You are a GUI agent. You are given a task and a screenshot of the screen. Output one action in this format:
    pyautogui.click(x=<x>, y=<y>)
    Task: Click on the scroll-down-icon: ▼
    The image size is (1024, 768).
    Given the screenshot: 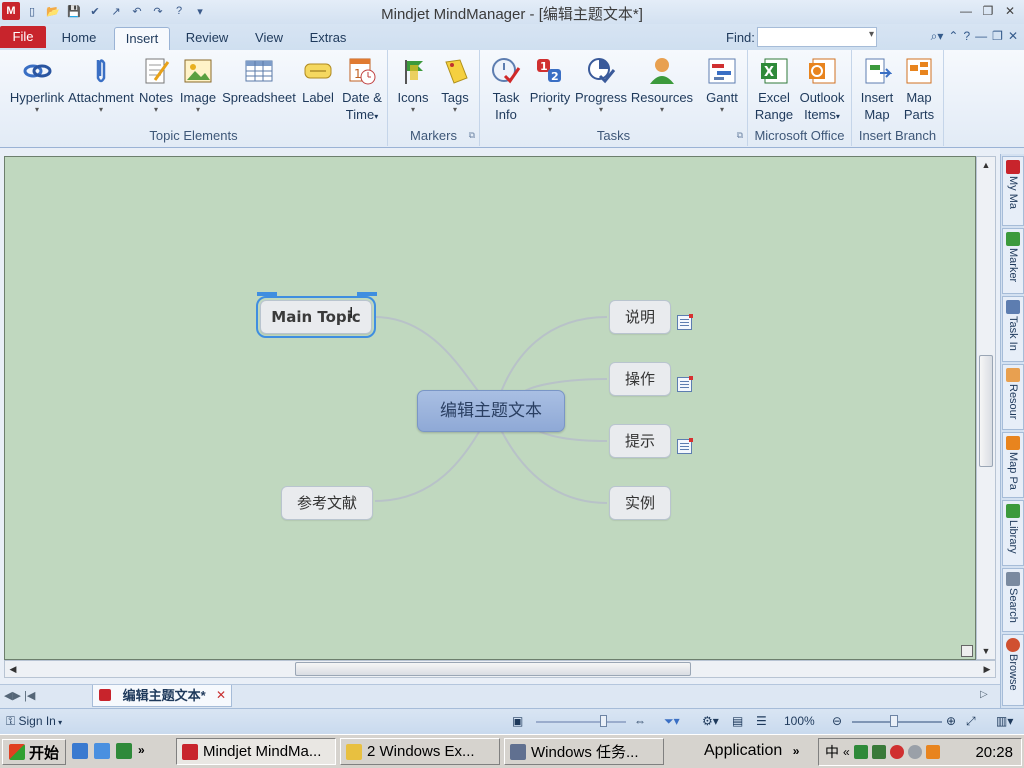 What is the action you would take?
    pyautogui.click(x=986, y=651)
    